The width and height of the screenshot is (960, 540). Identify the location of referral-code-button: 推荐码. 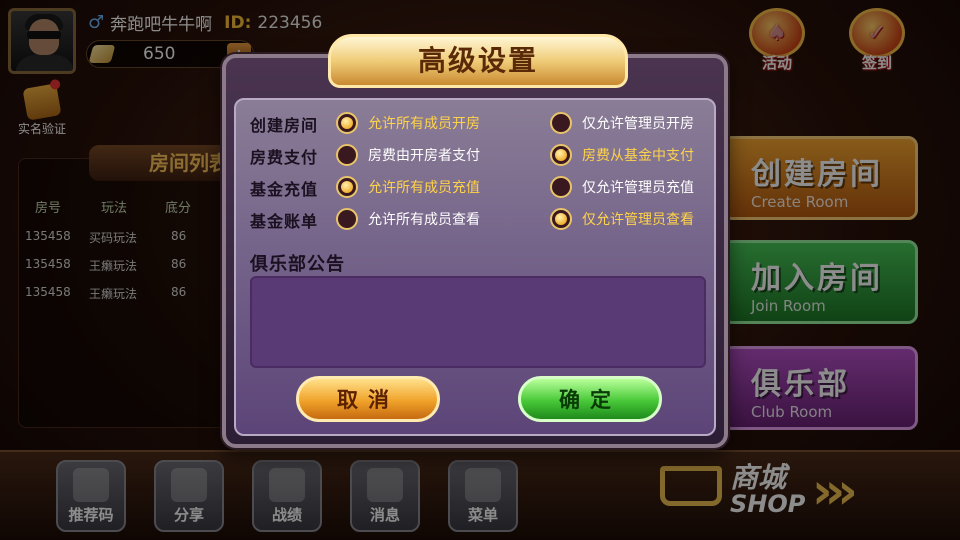
(91, 496).